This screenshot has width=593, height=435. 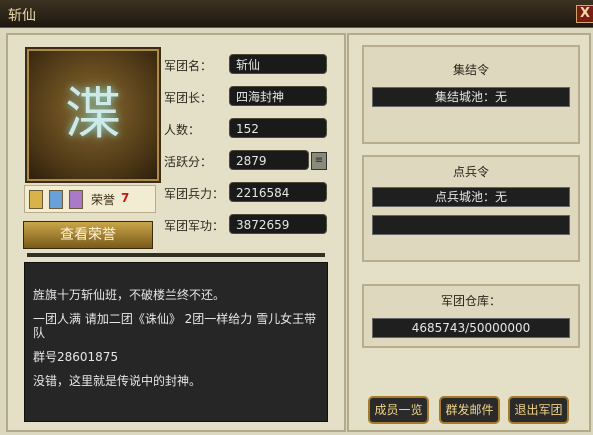 What do you see at coordinates (117, 381) in the screenshot?
I see `notice-line: 没错，这里就是传说中的封神。` at bounding box center [117, 381].